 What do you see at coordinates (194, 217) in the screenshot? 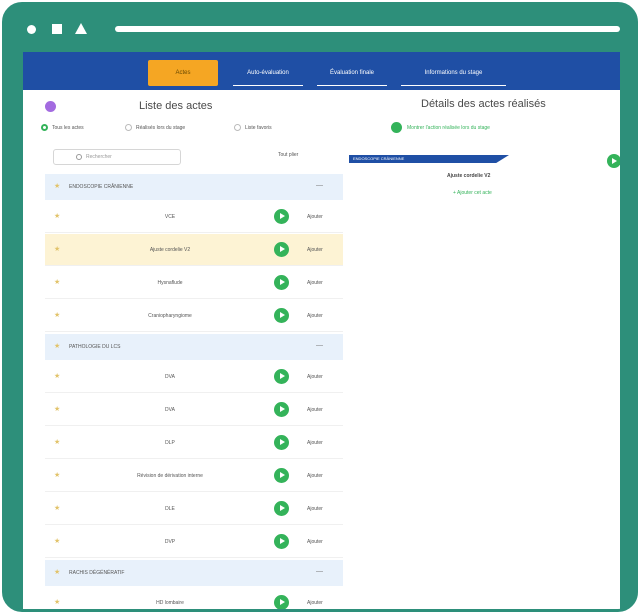
I see `list-item: ★ VCE Ajouter` at bounding box center [194, 217].